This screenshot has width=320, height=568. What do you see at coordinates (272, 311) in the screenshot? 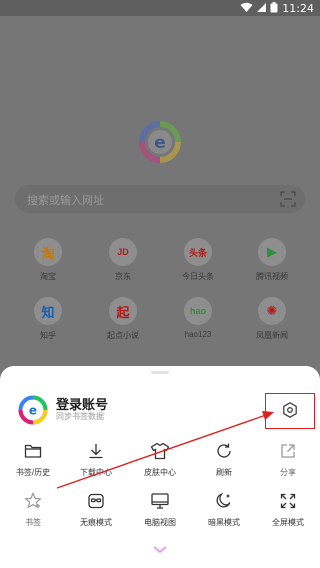
I see `ifeng-icon: ✺` at bounding box center [272, 311].